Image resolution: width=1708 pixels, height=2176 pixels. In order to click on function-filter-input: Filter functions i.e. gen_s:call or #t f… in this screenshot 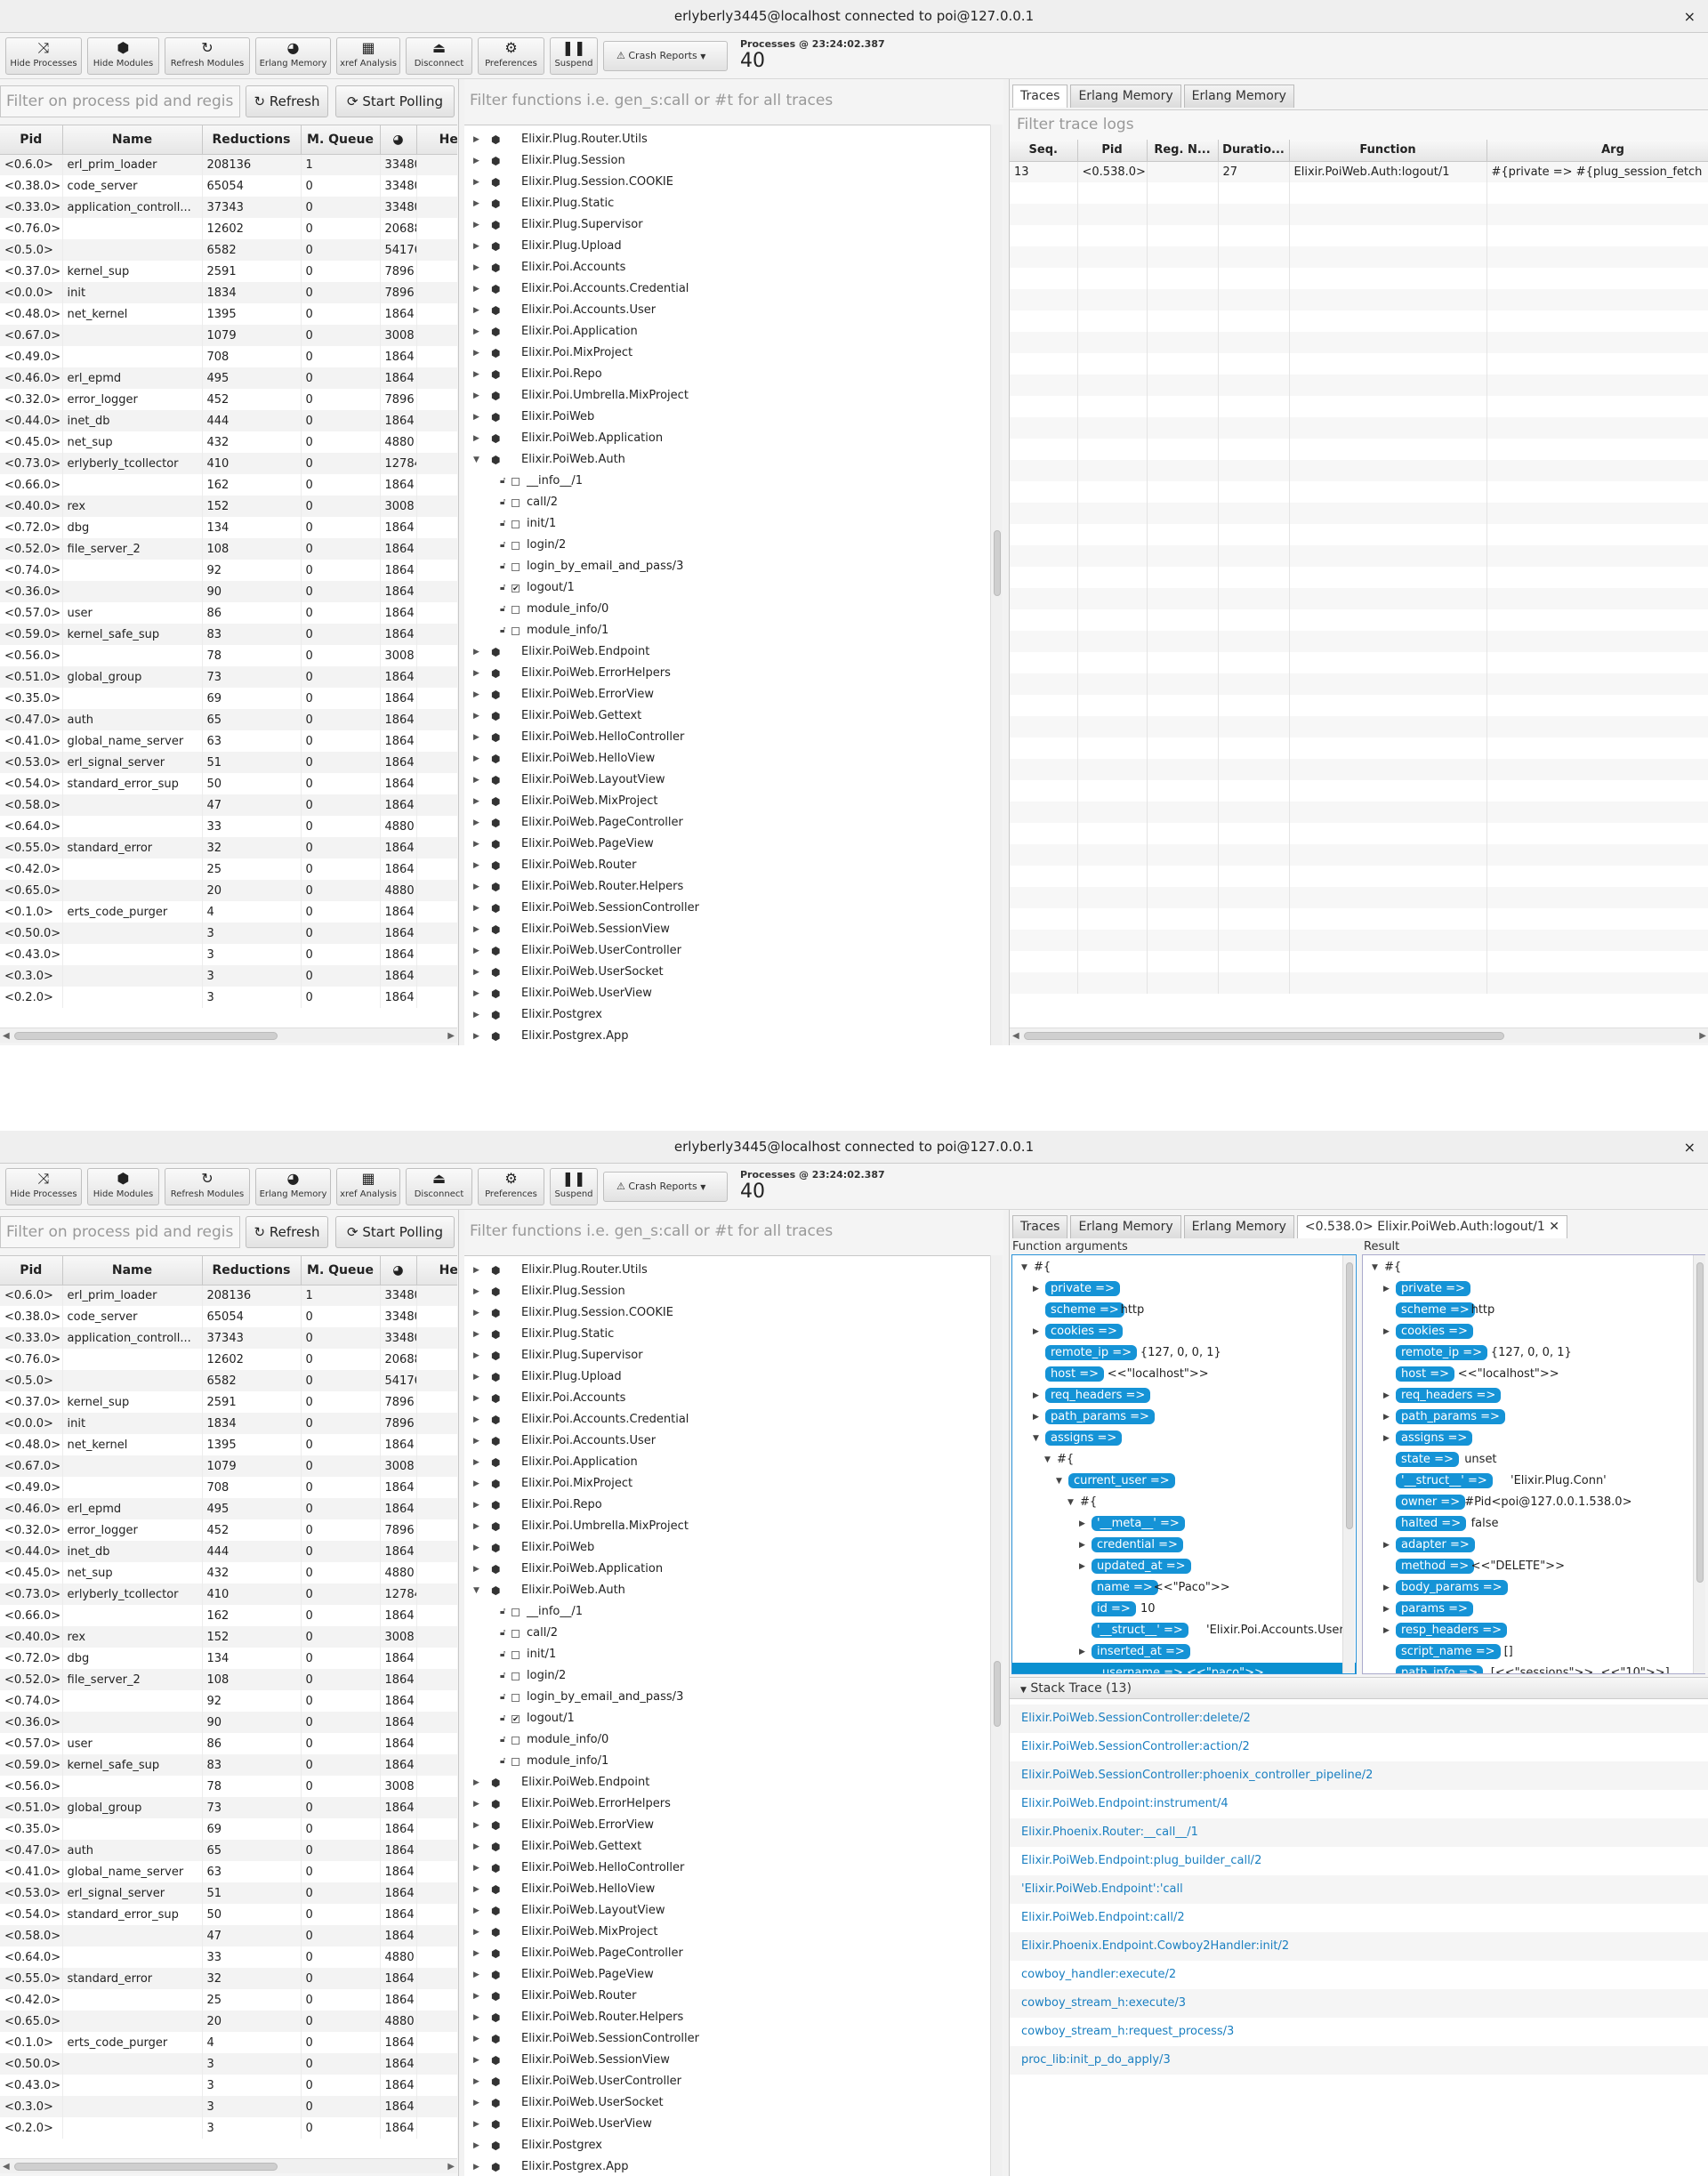, I will do `click(733, 1232)`.